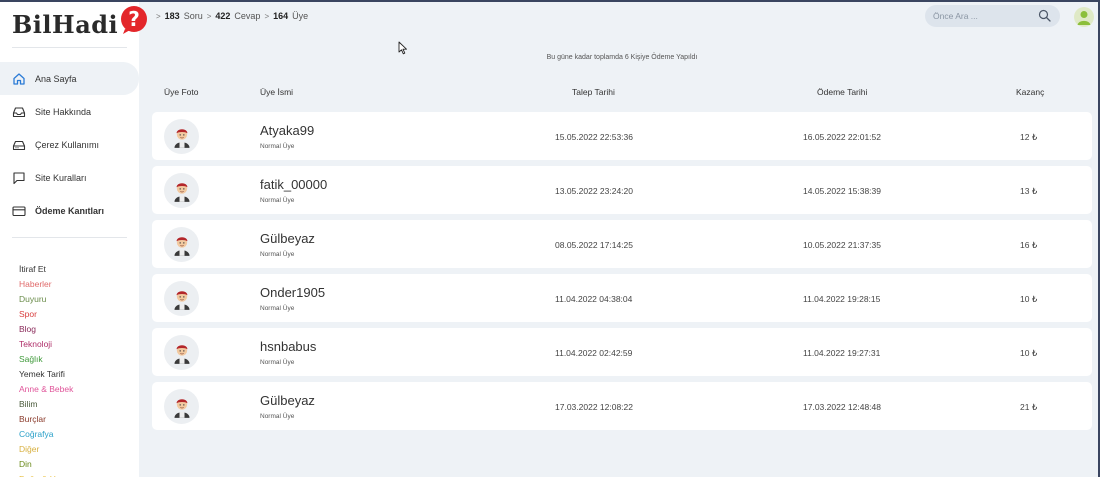  Describe the element at coordinates (232, 16) in the screenshot. I see `site-stats-breadcrumb: > 183 Soru > 422 Cevap > 164 Üye` at that location.